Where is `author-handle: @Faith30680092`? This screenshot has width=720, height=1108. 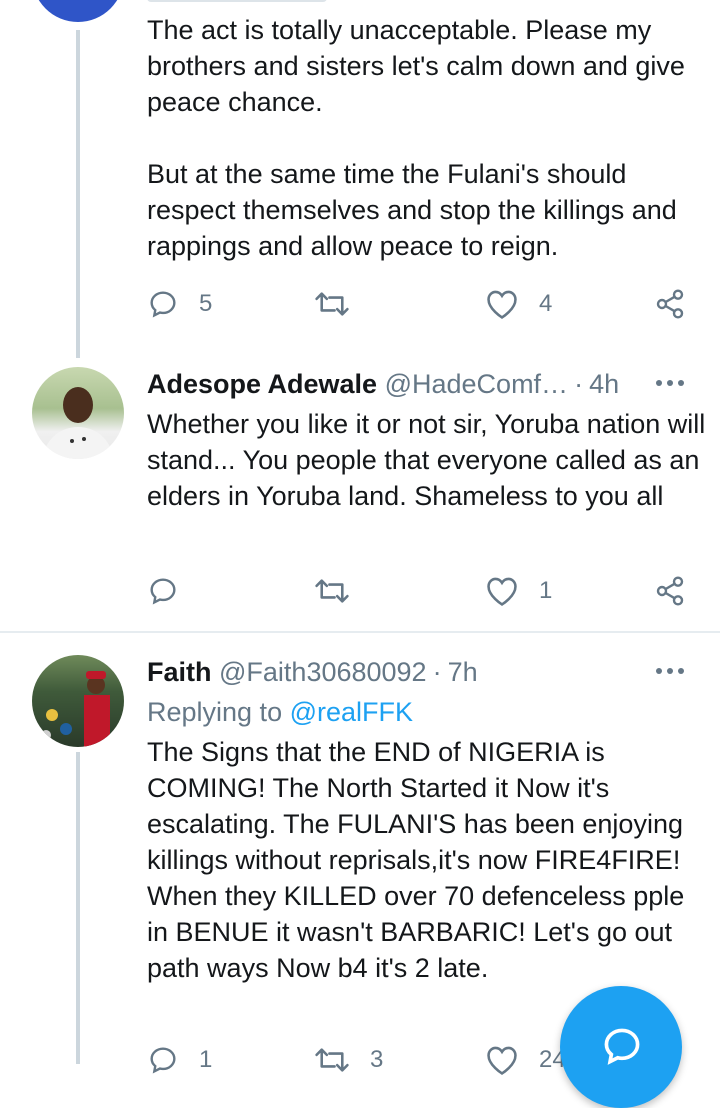 author-handle: @Faith30680092 is located at coordinates (323, 672).